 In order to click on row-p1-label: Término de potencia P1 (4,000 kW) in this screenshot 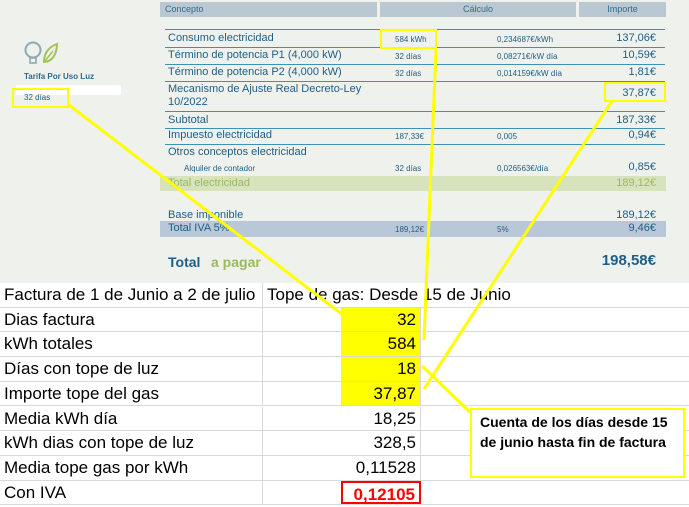, I will do `click(255, 55)`.